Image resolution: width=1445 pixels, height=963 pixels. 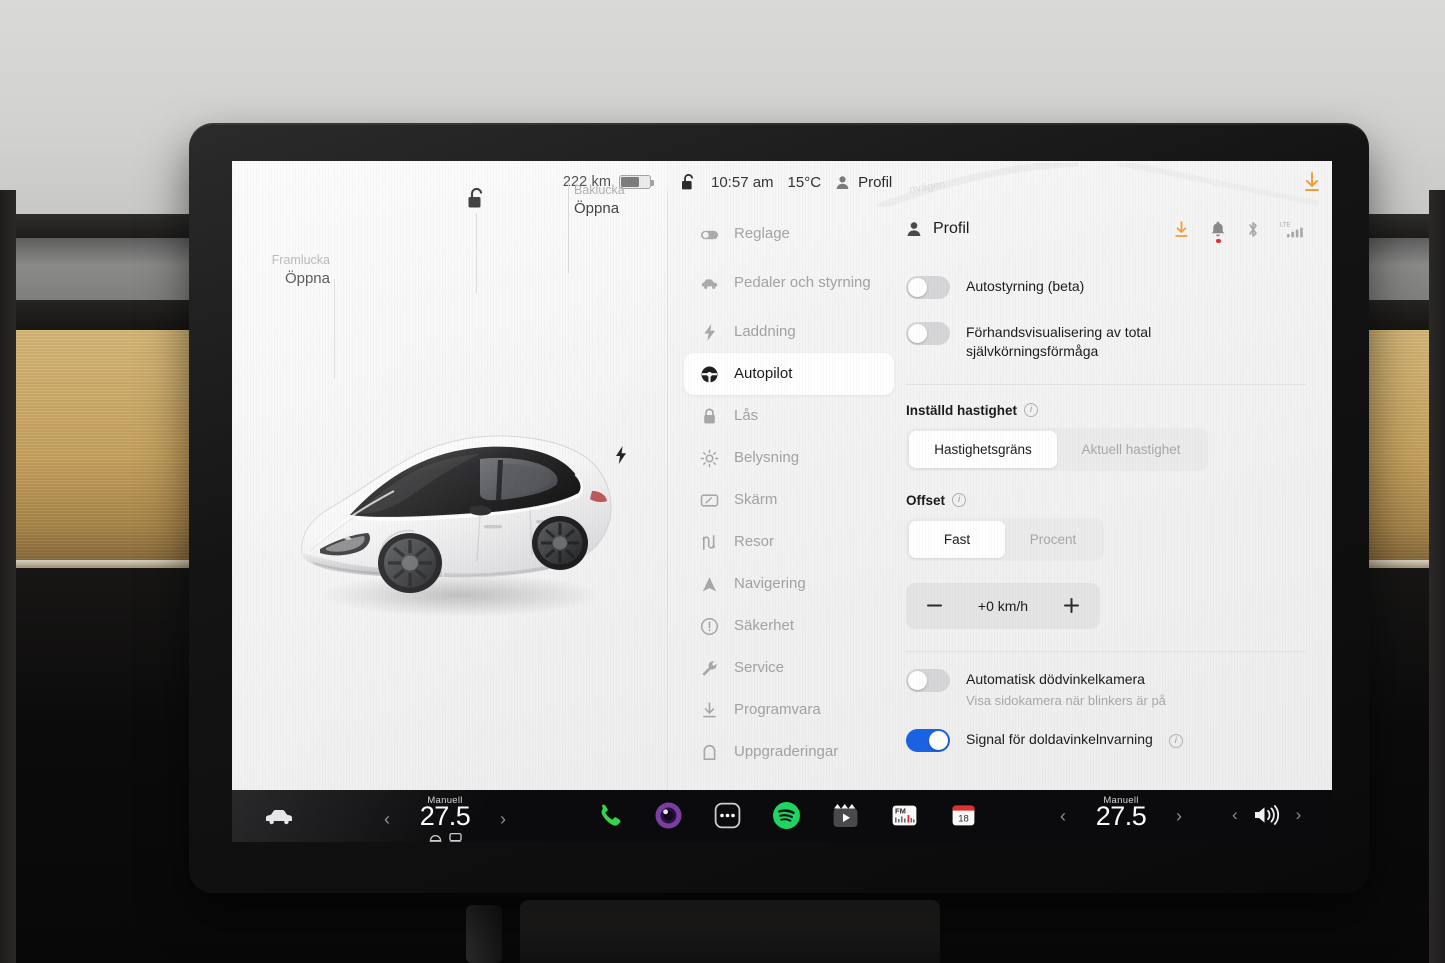 What do you see at coordinates (928, 741) in the screenshot?
I see `blind-spot-warning-toggle` at bounding box center [928, 741].